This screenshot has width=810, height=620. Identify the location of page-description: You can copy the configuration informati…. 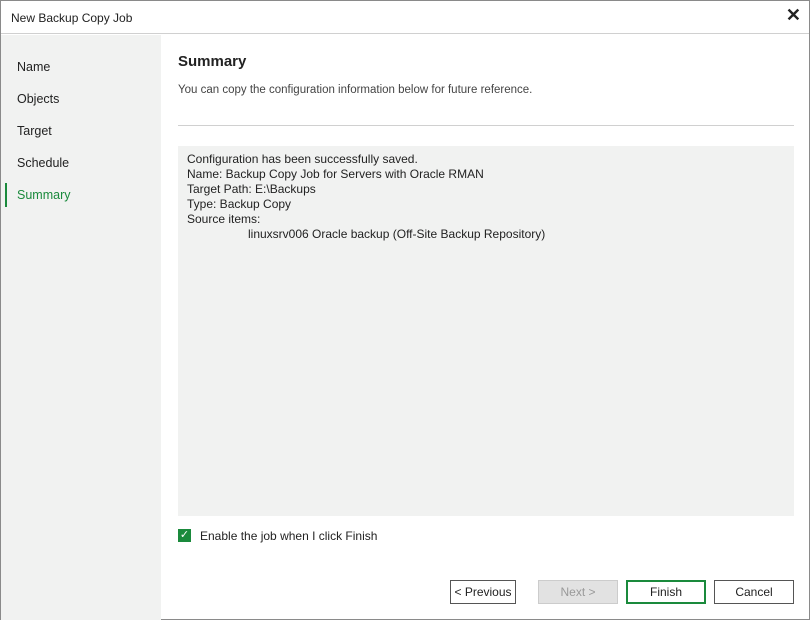
(355, 90).